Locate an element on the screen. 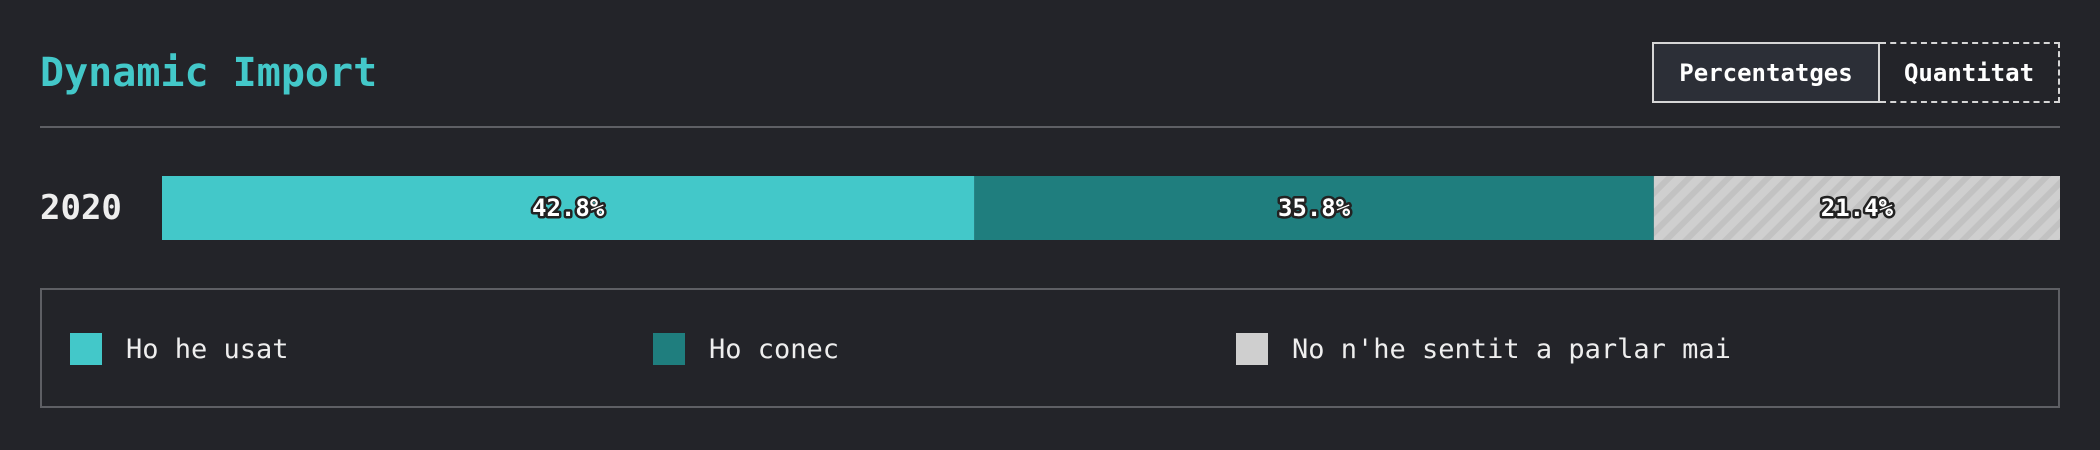 This screenshot has height=450, width=2100. legend-label: Ho conec is located at coordinates (774, 349).